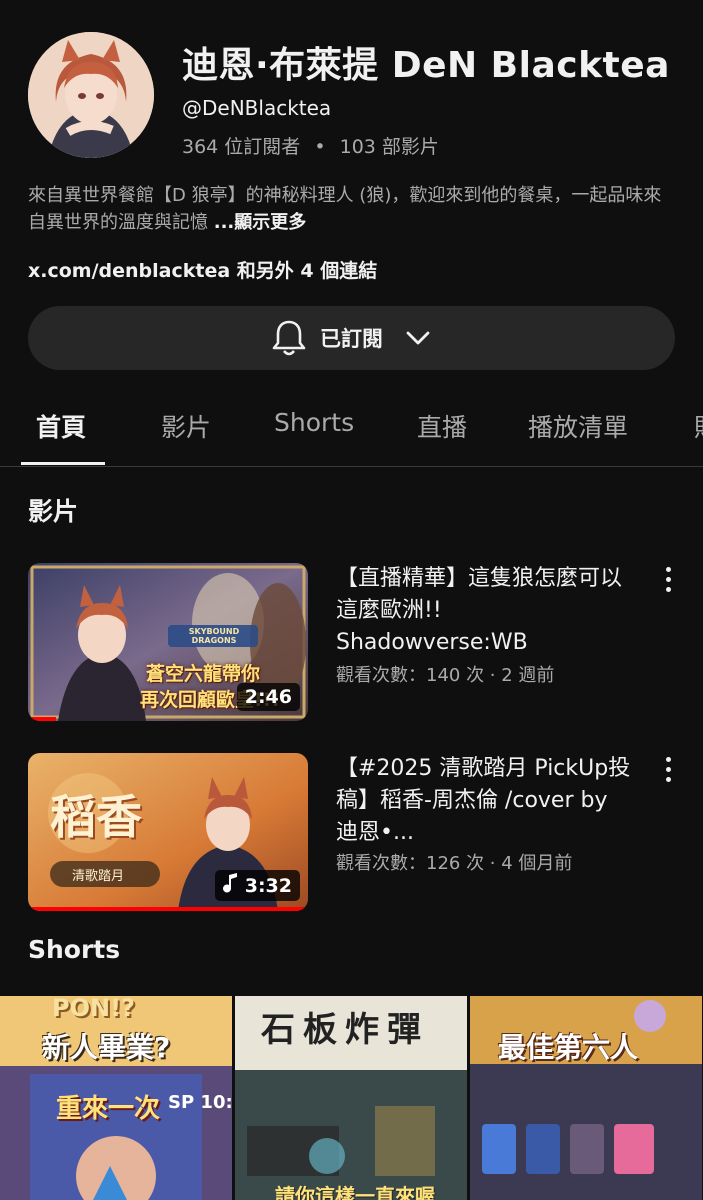 This screenshot has width=703, height=1200. I want to click on tab-shorts: Shorts, so click(314, 422).